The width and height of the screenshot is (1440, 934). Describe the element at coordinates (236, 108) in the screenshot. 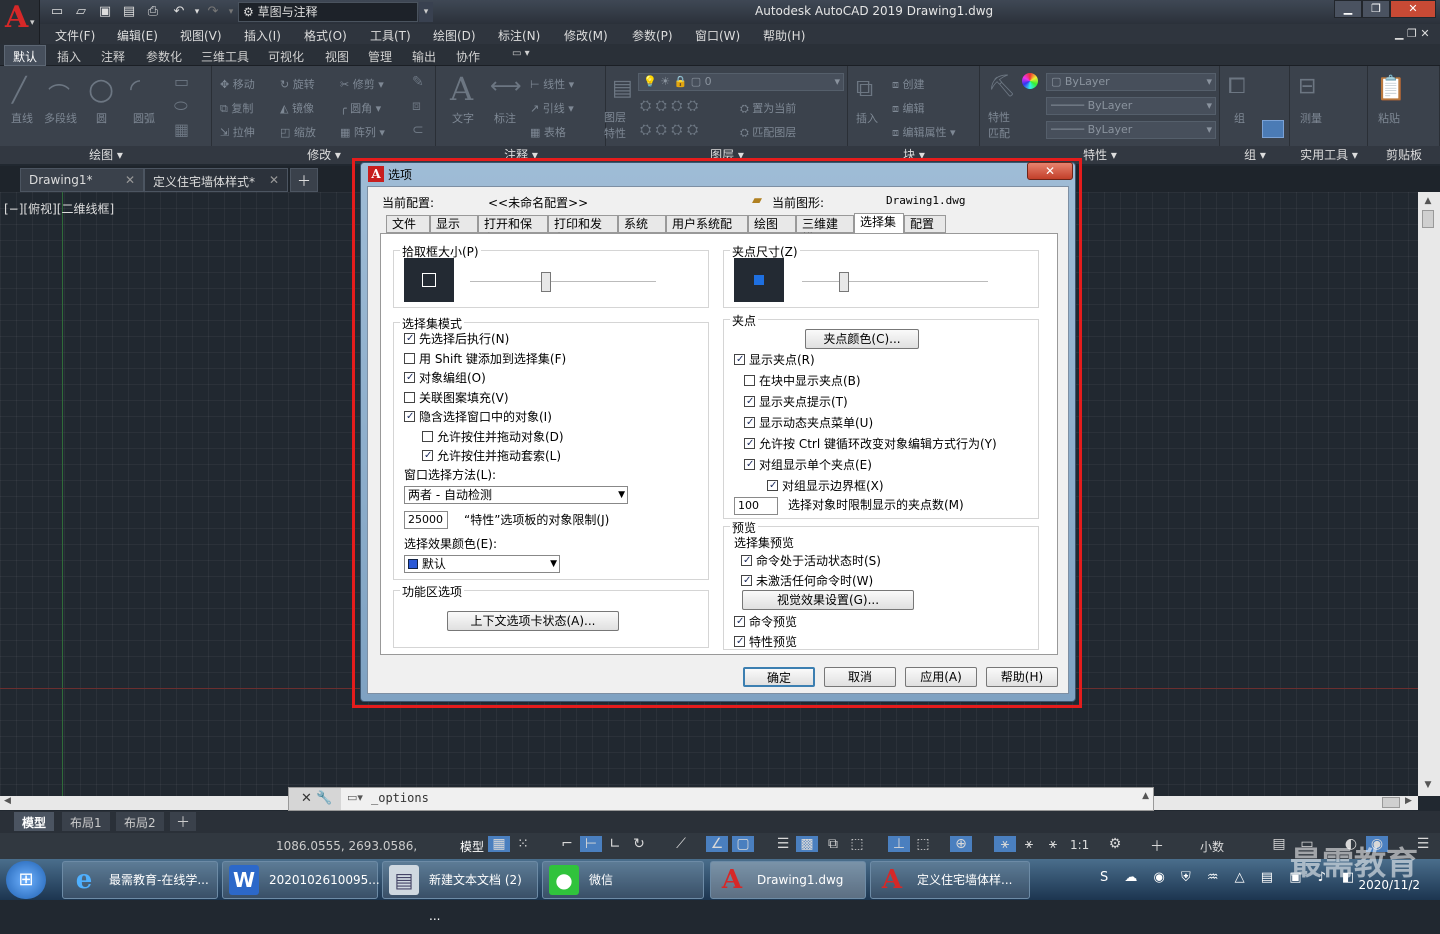

I see `modify-copy: ⧉ 复制` at that location.